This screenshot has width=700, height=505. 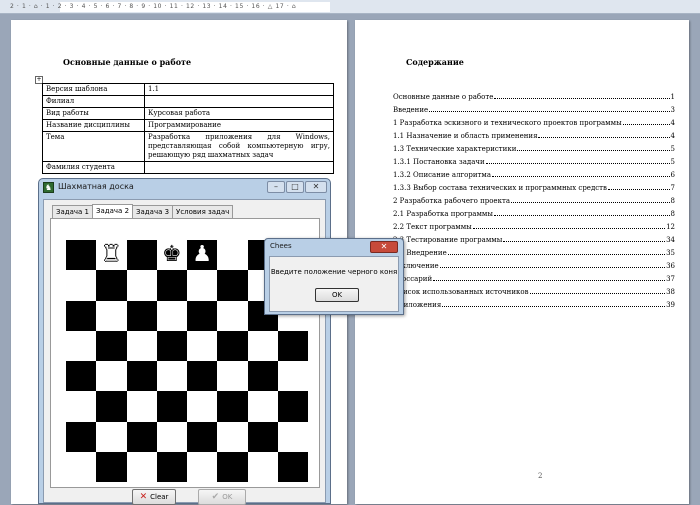 I want to click on black-king-icon: ♚, so click(x=172, y=255).